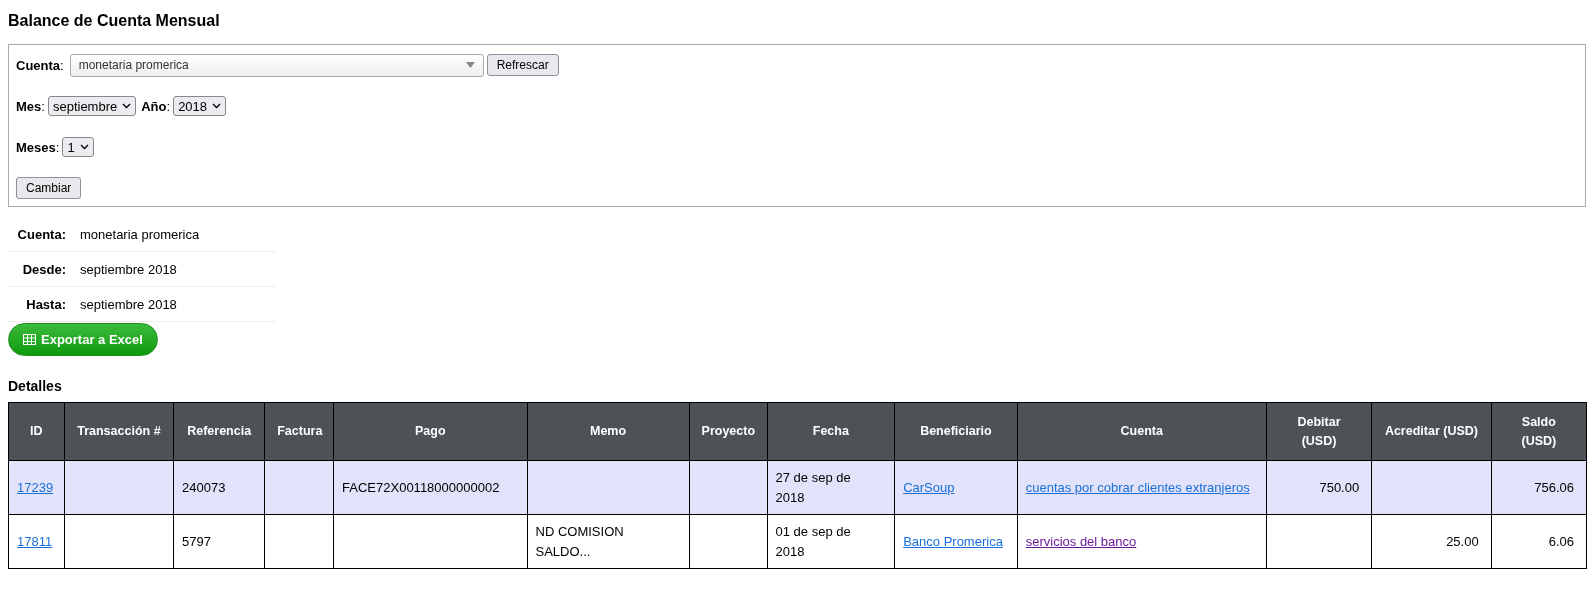  I want to click on table-cell: 240073, so click(204, 487).